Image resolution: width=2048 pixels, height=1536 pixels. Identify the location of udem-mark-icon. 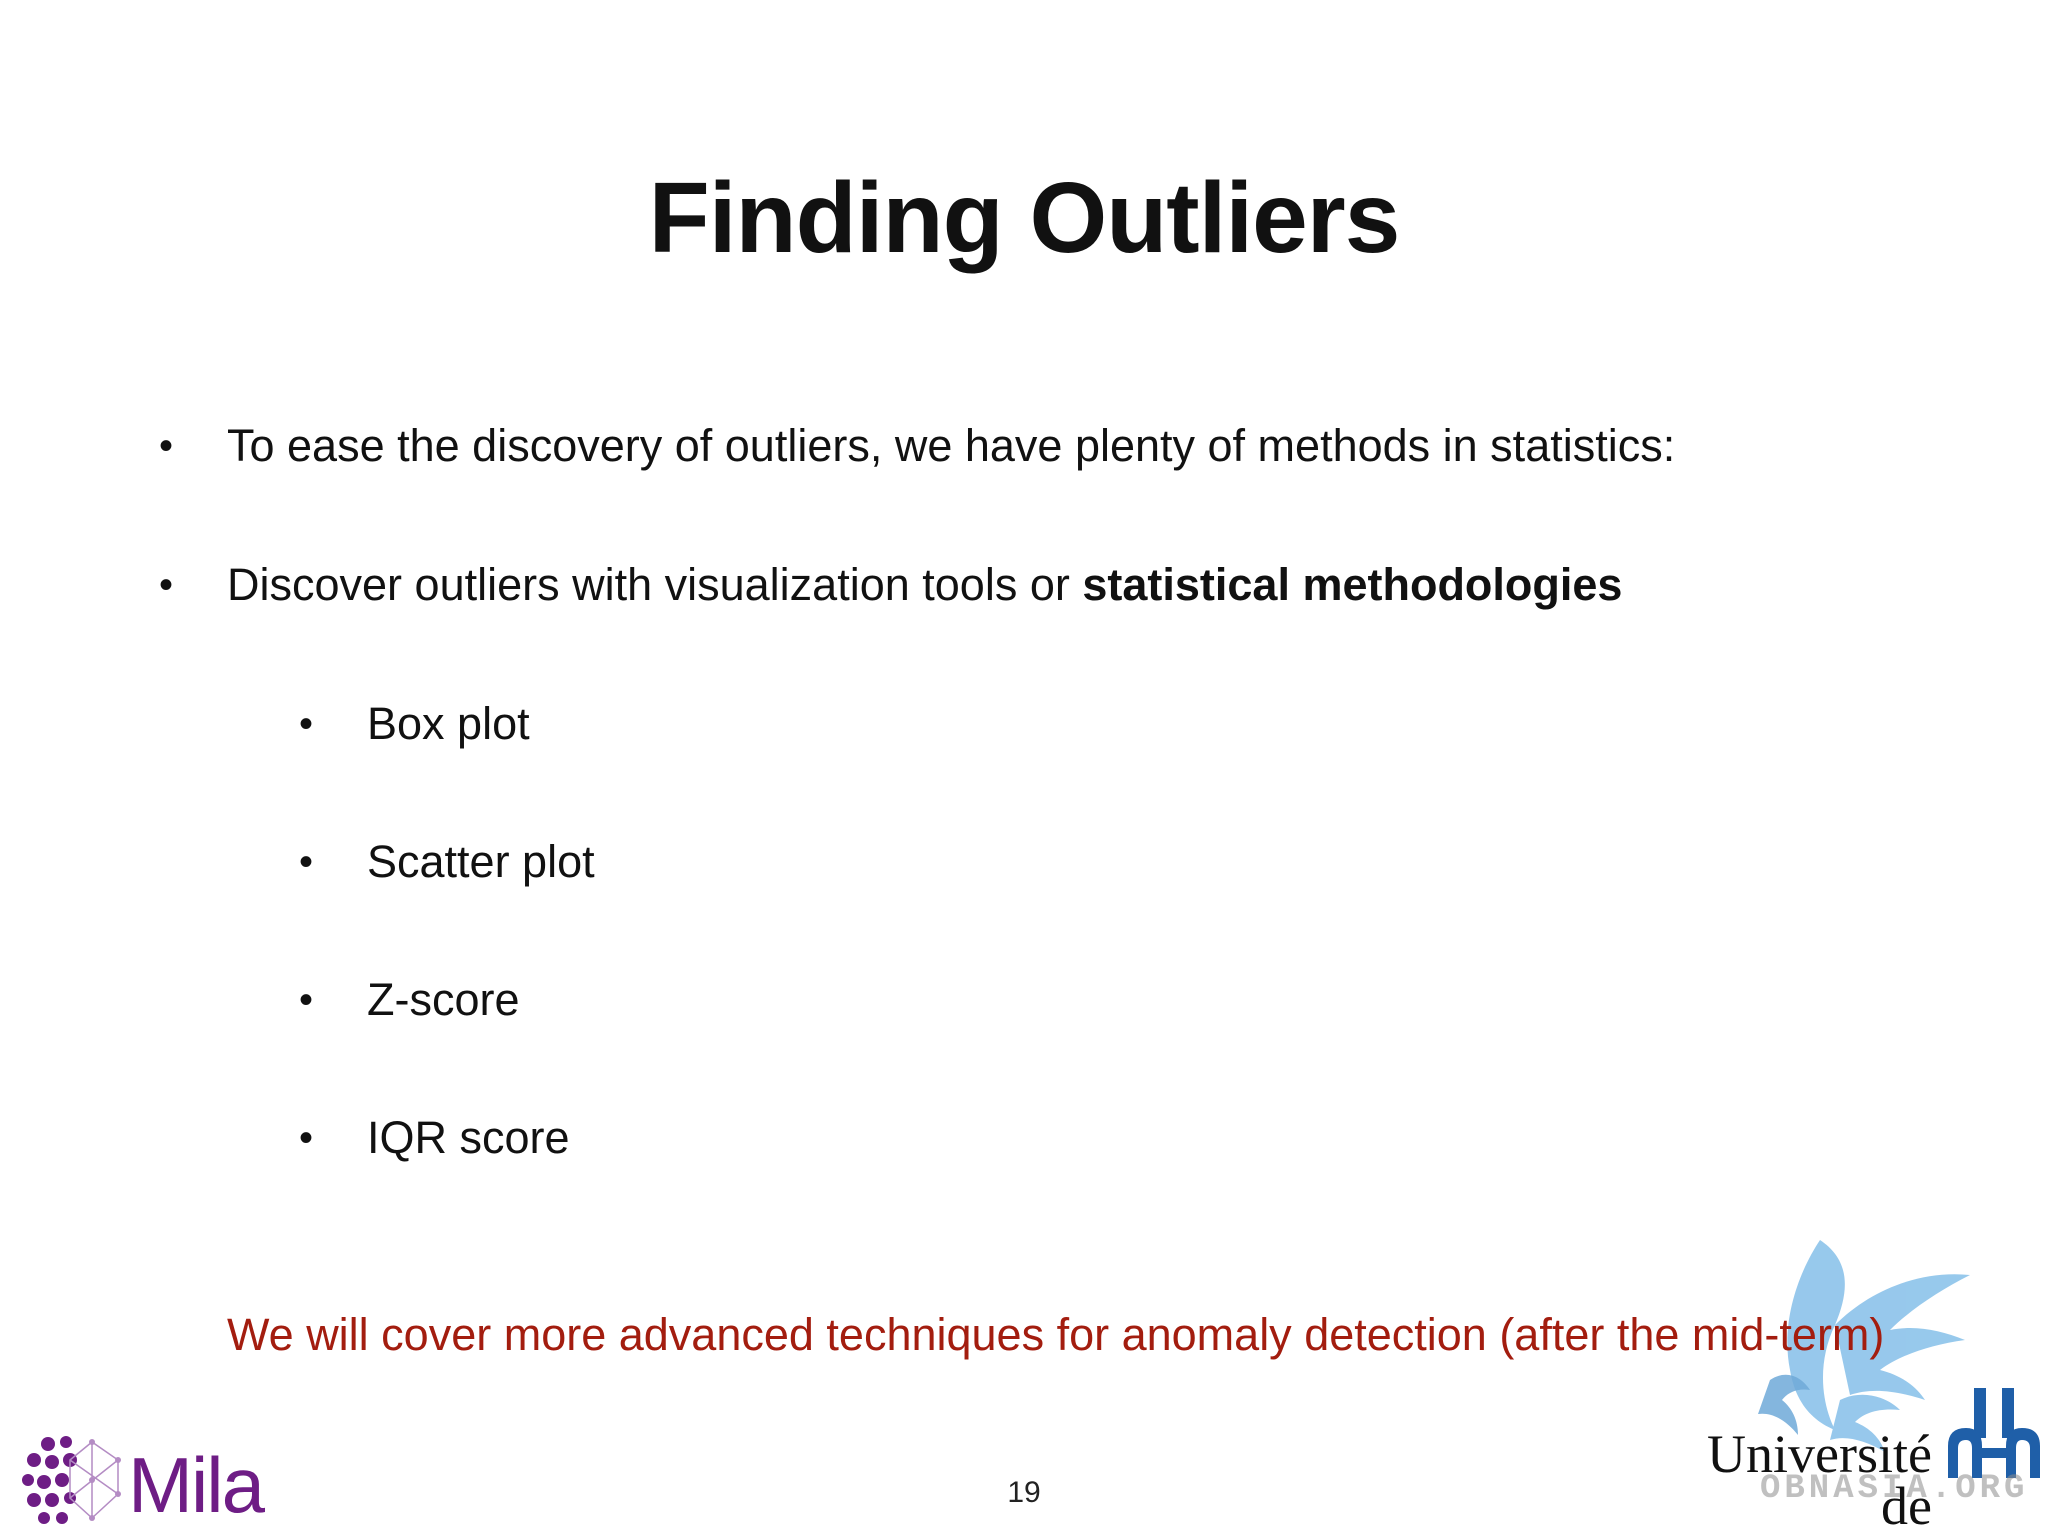
(1994, 1433).